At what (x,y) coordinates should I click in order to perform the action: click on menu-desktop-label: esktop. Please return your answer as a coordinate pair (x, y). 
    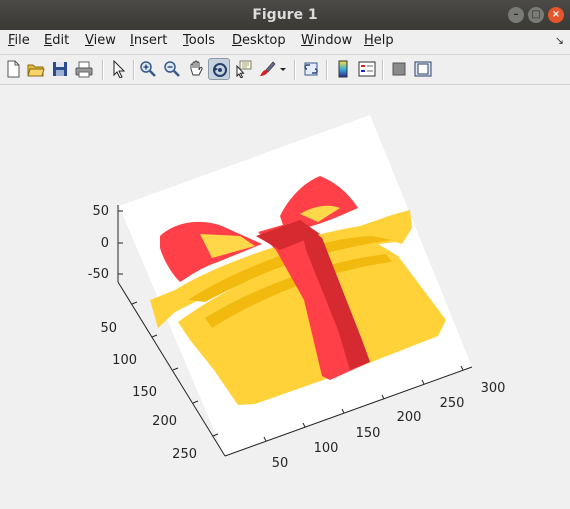
    Looking at the image, I should click on (264, 40).